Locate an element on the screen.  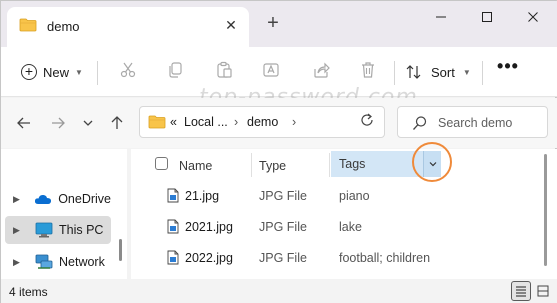
sort-label: Sort is located at coordinates (443, 72).